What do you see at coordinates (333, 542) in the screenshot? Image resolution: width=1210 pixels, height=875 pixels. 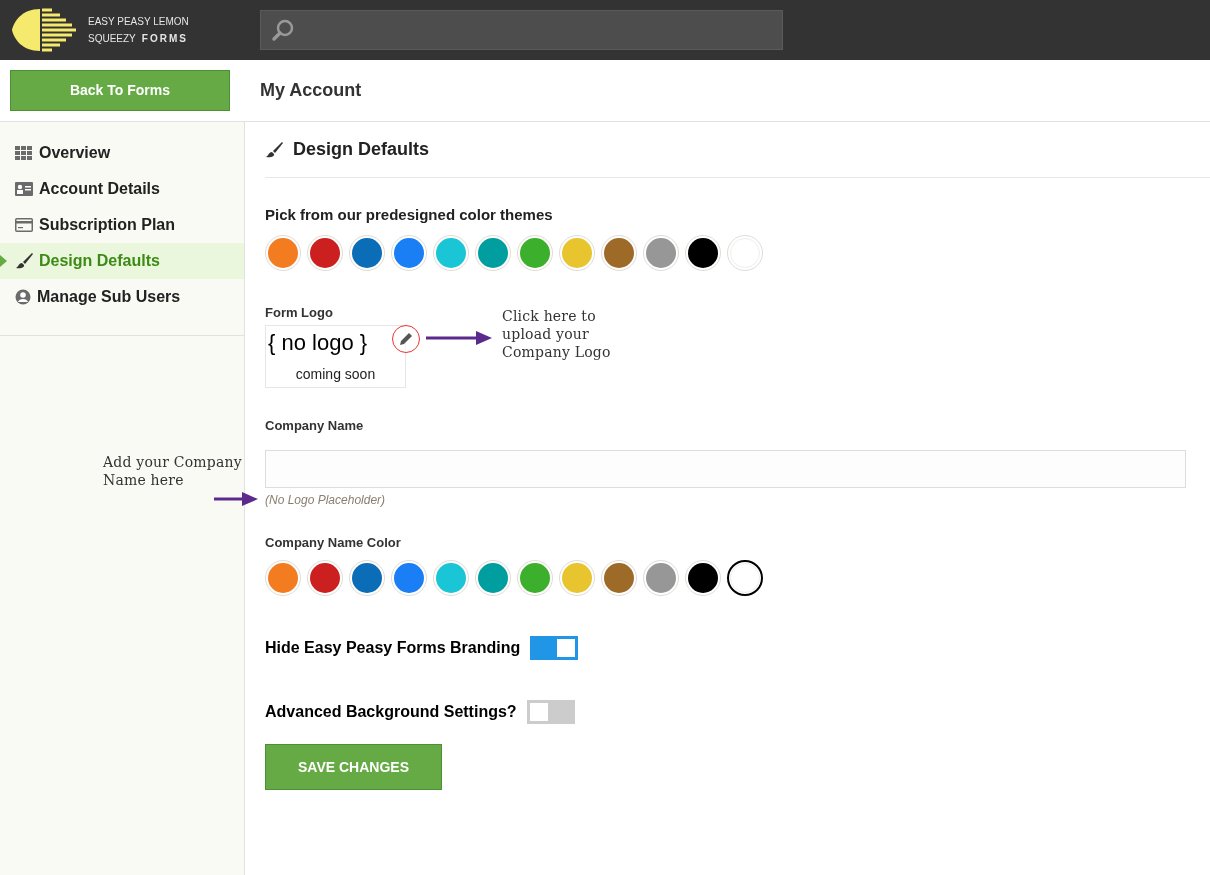 I see `field-label: Company Name Color` at bounding box center [333, 542].